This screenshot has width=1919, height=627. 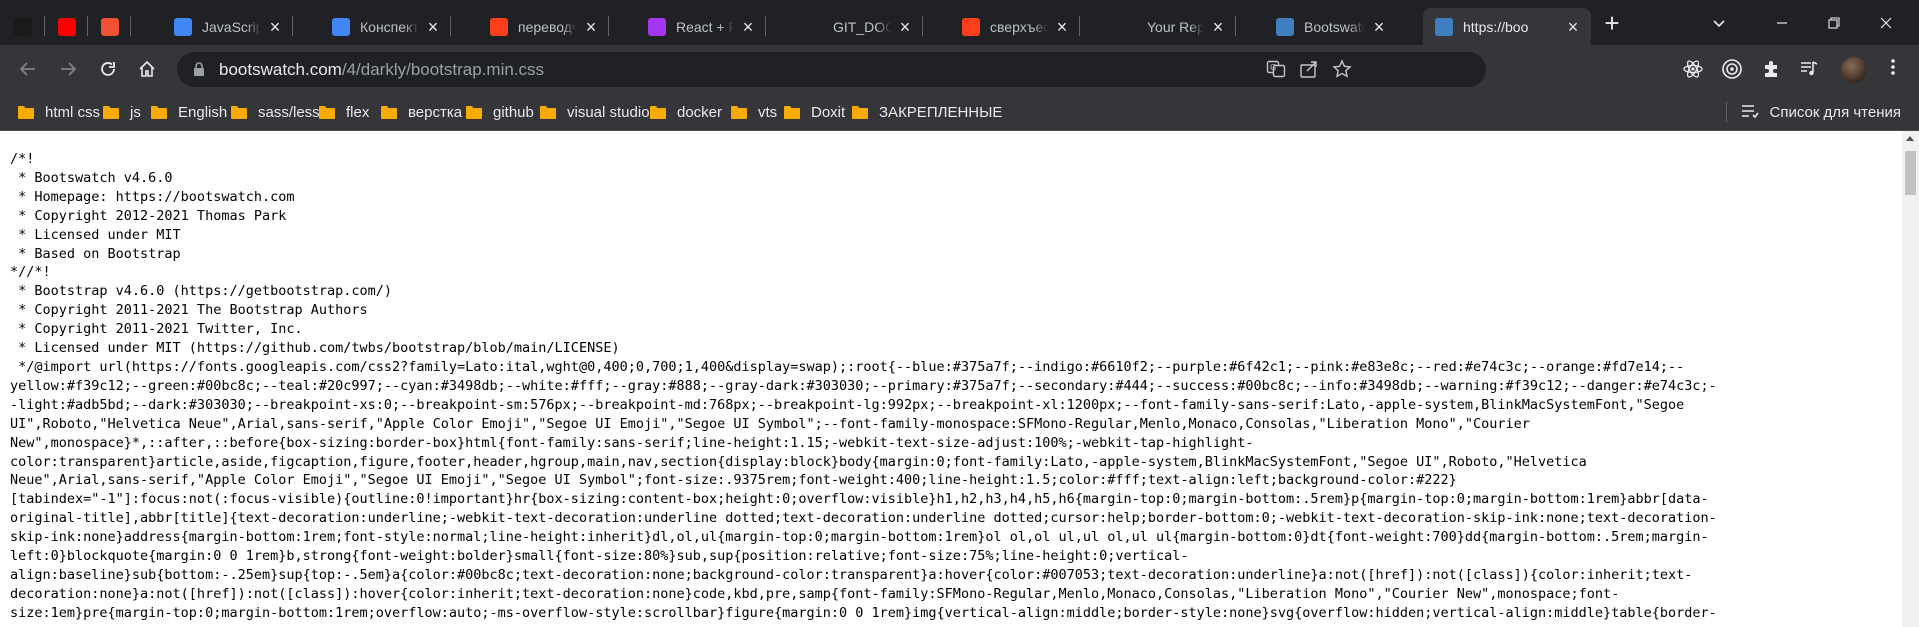 What do you see at coordinates (122, 112) in the screenshot?
I see `bookmark-folder: js` at bounding box center [122, 112].